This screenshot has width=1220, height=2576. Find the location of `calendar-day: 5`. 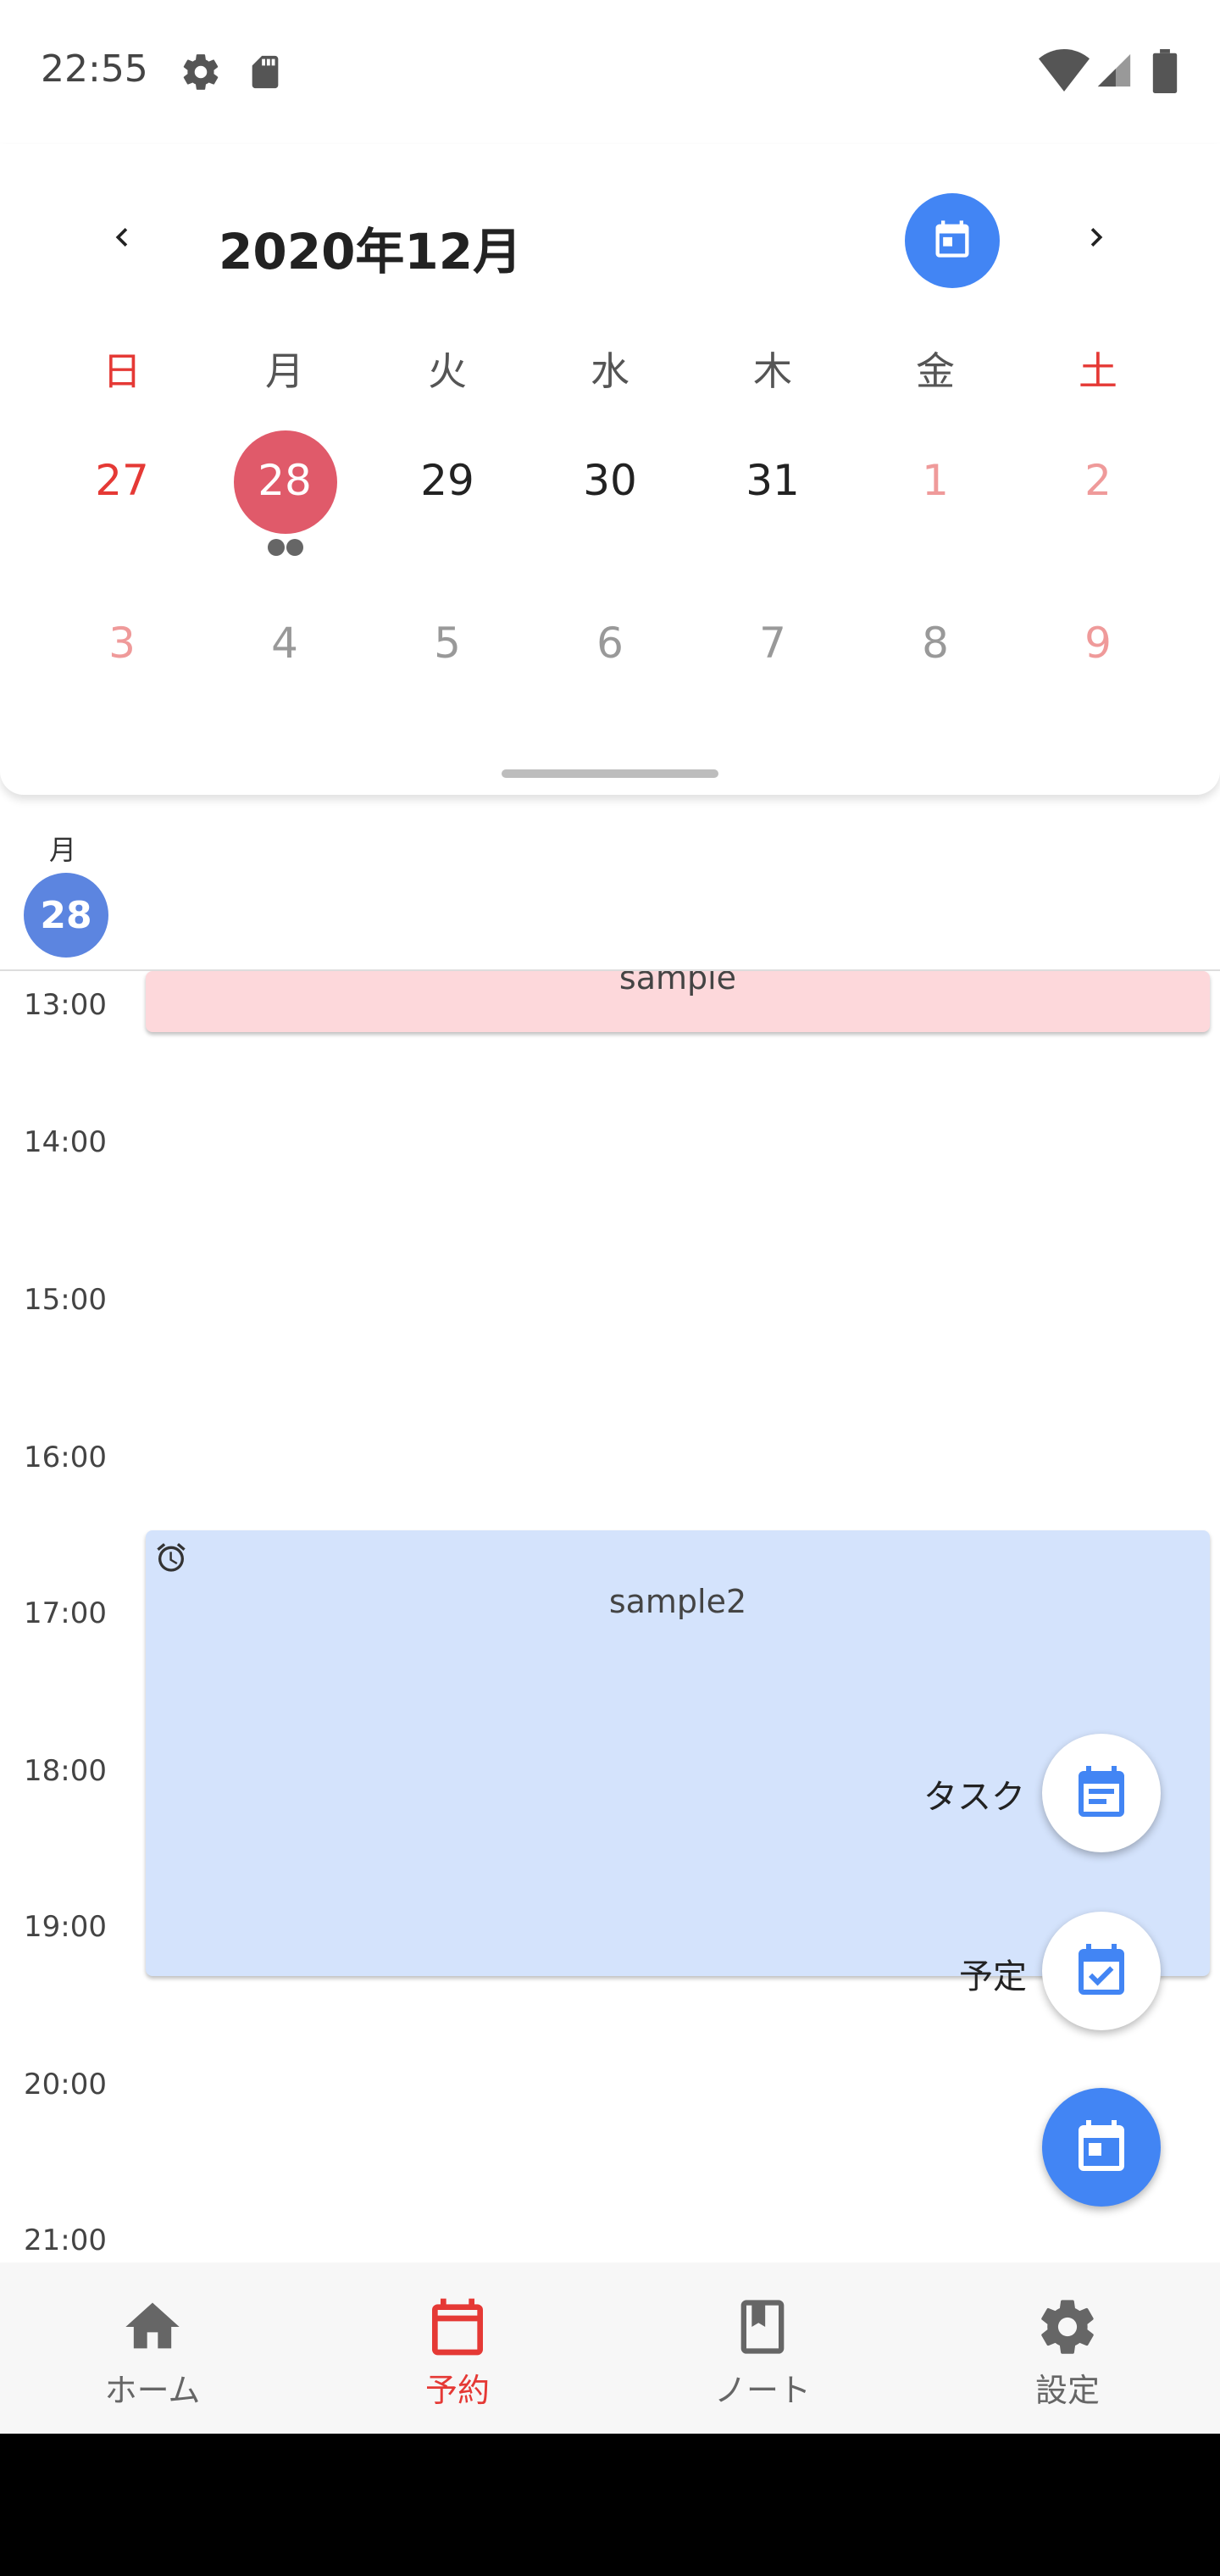

calendar-day: 5 is located at coordinates (447, 643).